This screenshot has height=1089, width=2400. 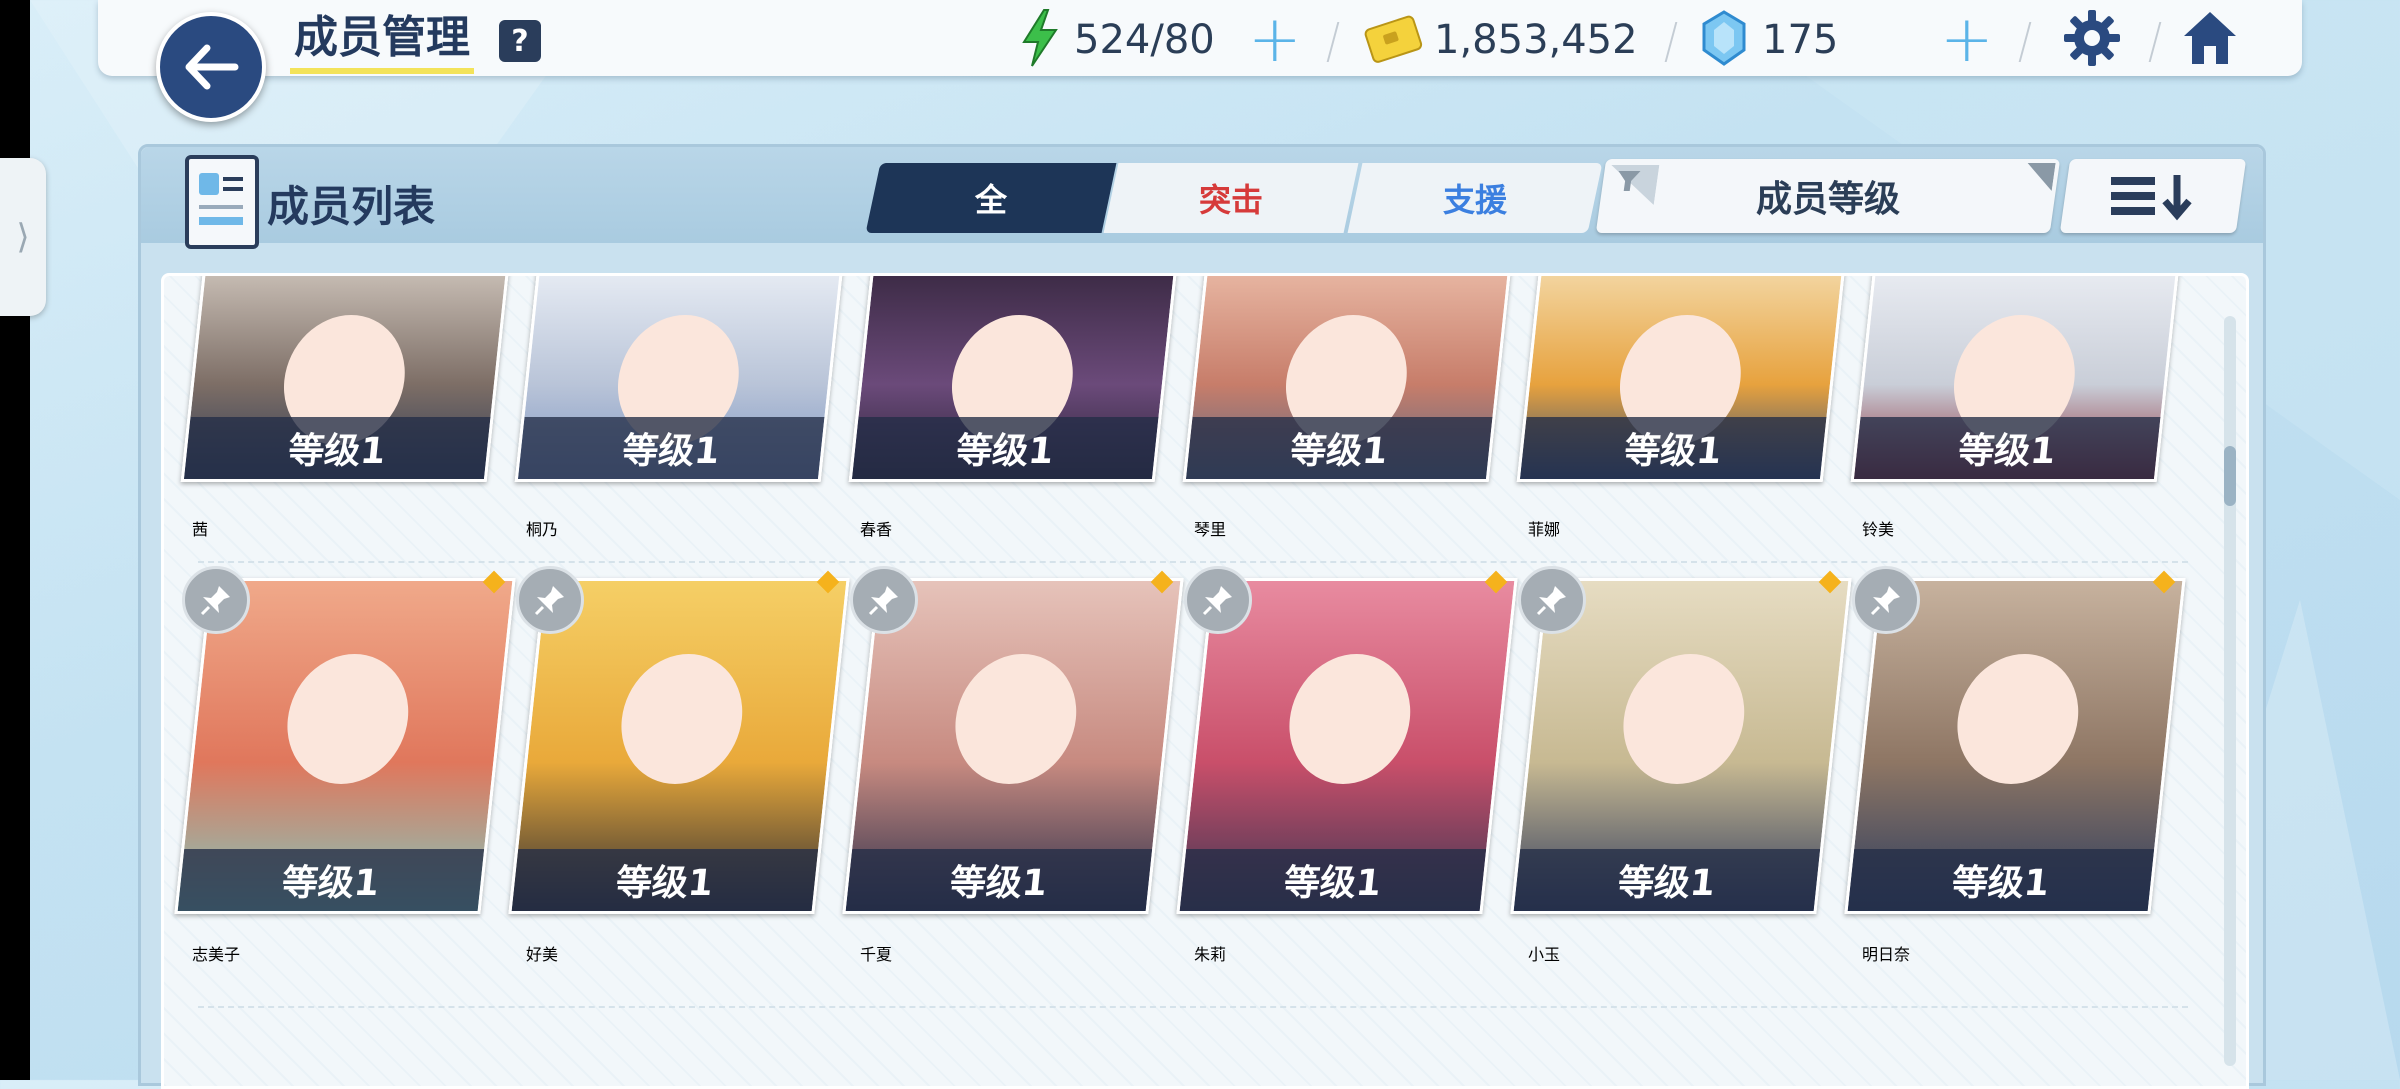 What do you see at coordinates (876, 954) in the screenshot?
I see `member-name: 千夏` at bounding box center [876, 954].